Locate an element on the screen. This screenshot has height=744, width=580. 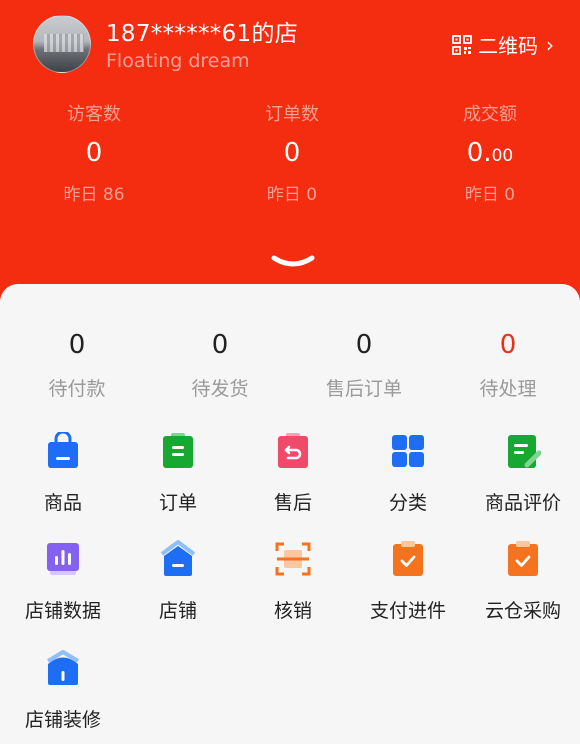
stat-visitors: 访客数 0 昨日 86 is located at coordinates (94, 152).